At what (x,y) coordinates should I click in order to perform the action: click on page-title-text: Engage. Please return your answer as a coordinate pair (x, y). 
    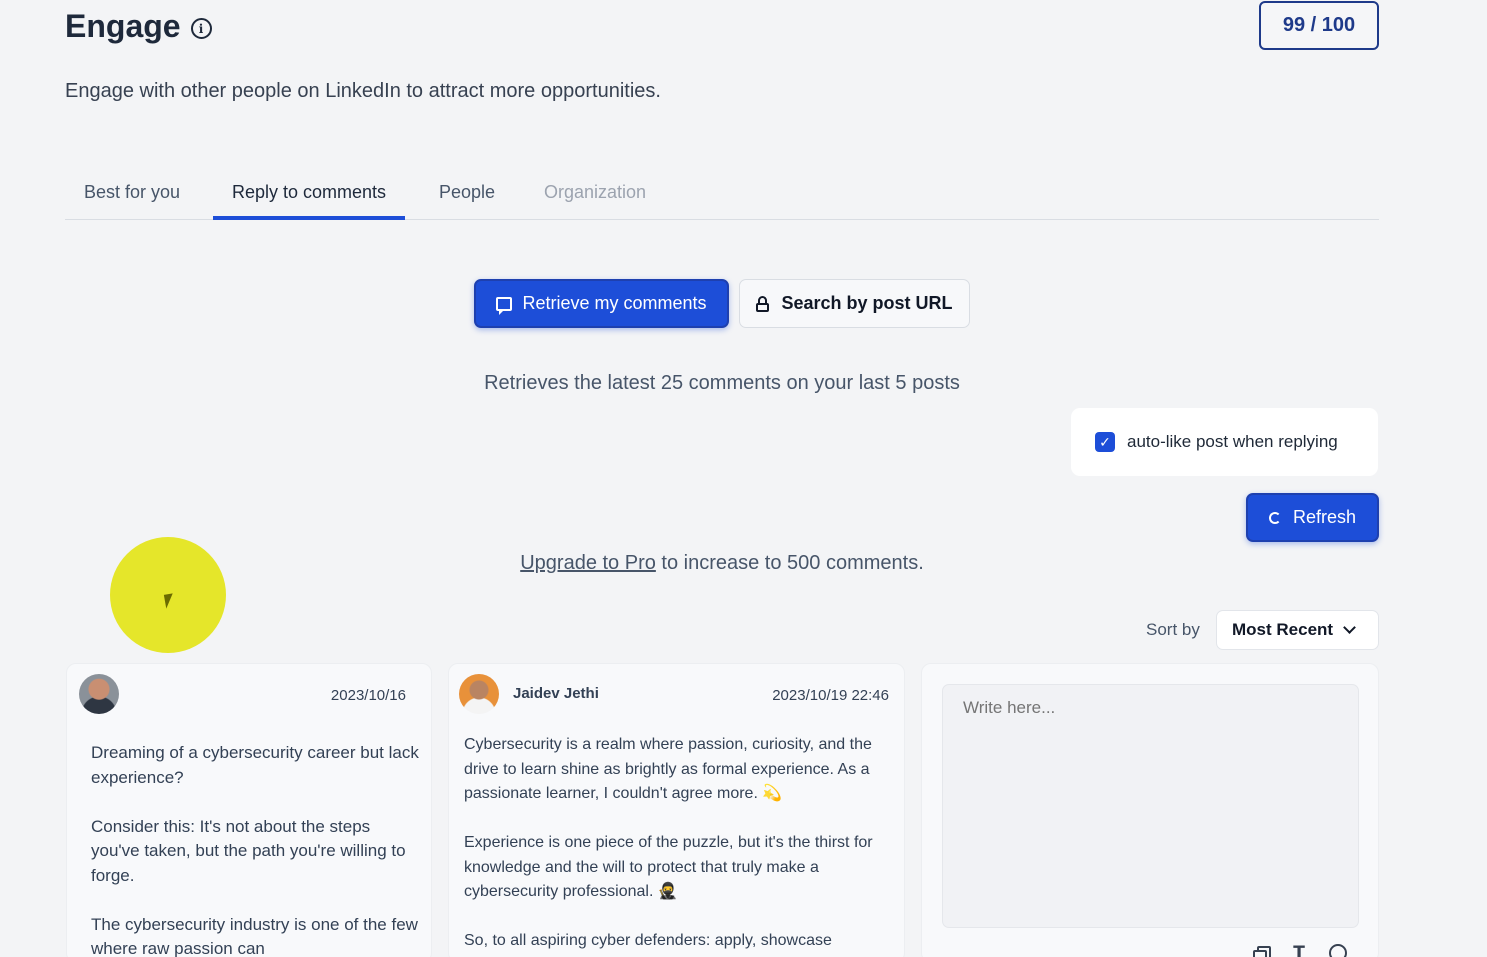
    Looking at the image, I should click on (123, 26).